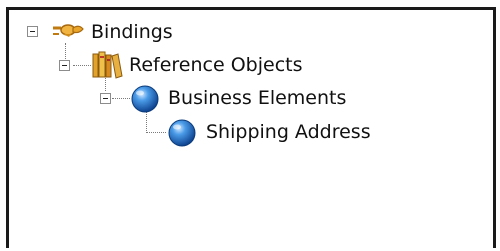 The image size is (500, 251). I want to click on node-label: Business Elements, so click(257, 98).